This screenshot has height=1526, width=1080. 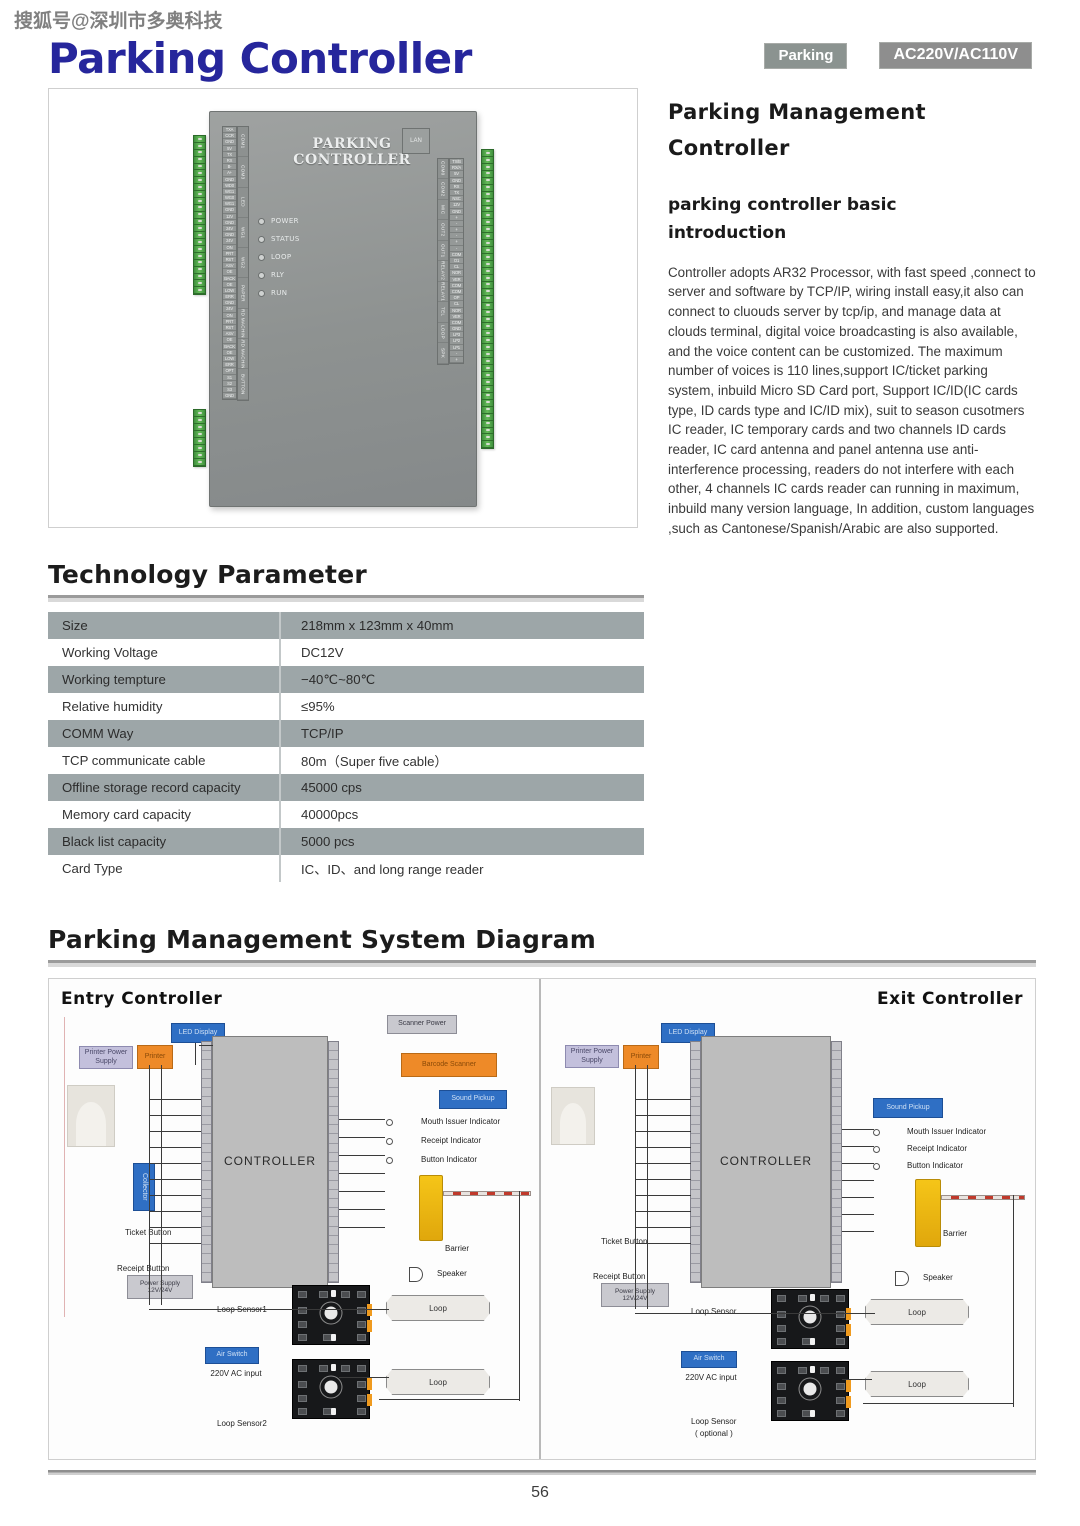 I want to click on table-row: COMM Way TCP/IP, so click(x=346, y=733).